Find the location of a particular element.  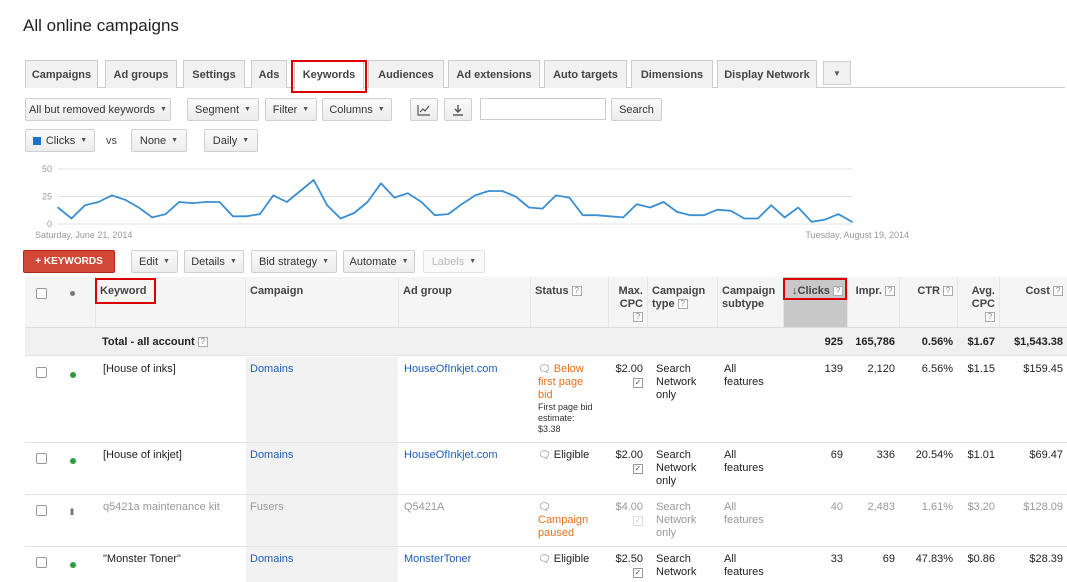

campaign-subtype-column-header: Campaign subtype is located at coordinates (750, 302).